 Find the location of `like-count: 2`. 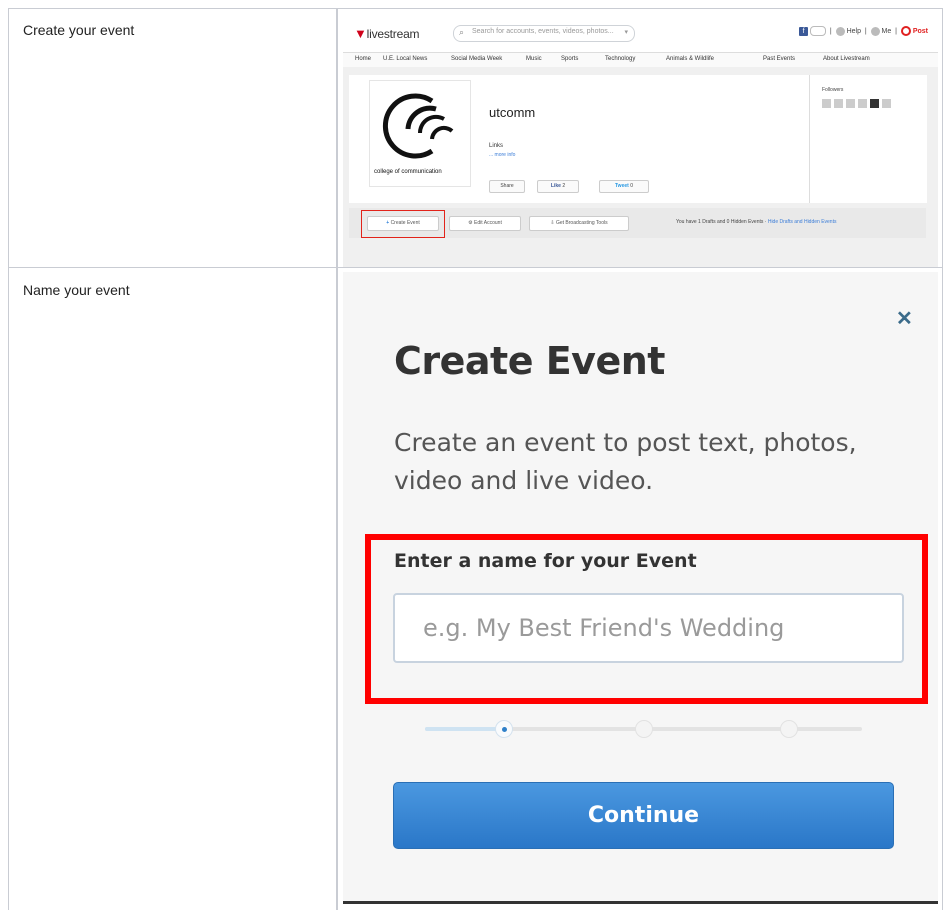

like-count: 2 is located at coordinates (564, 186).